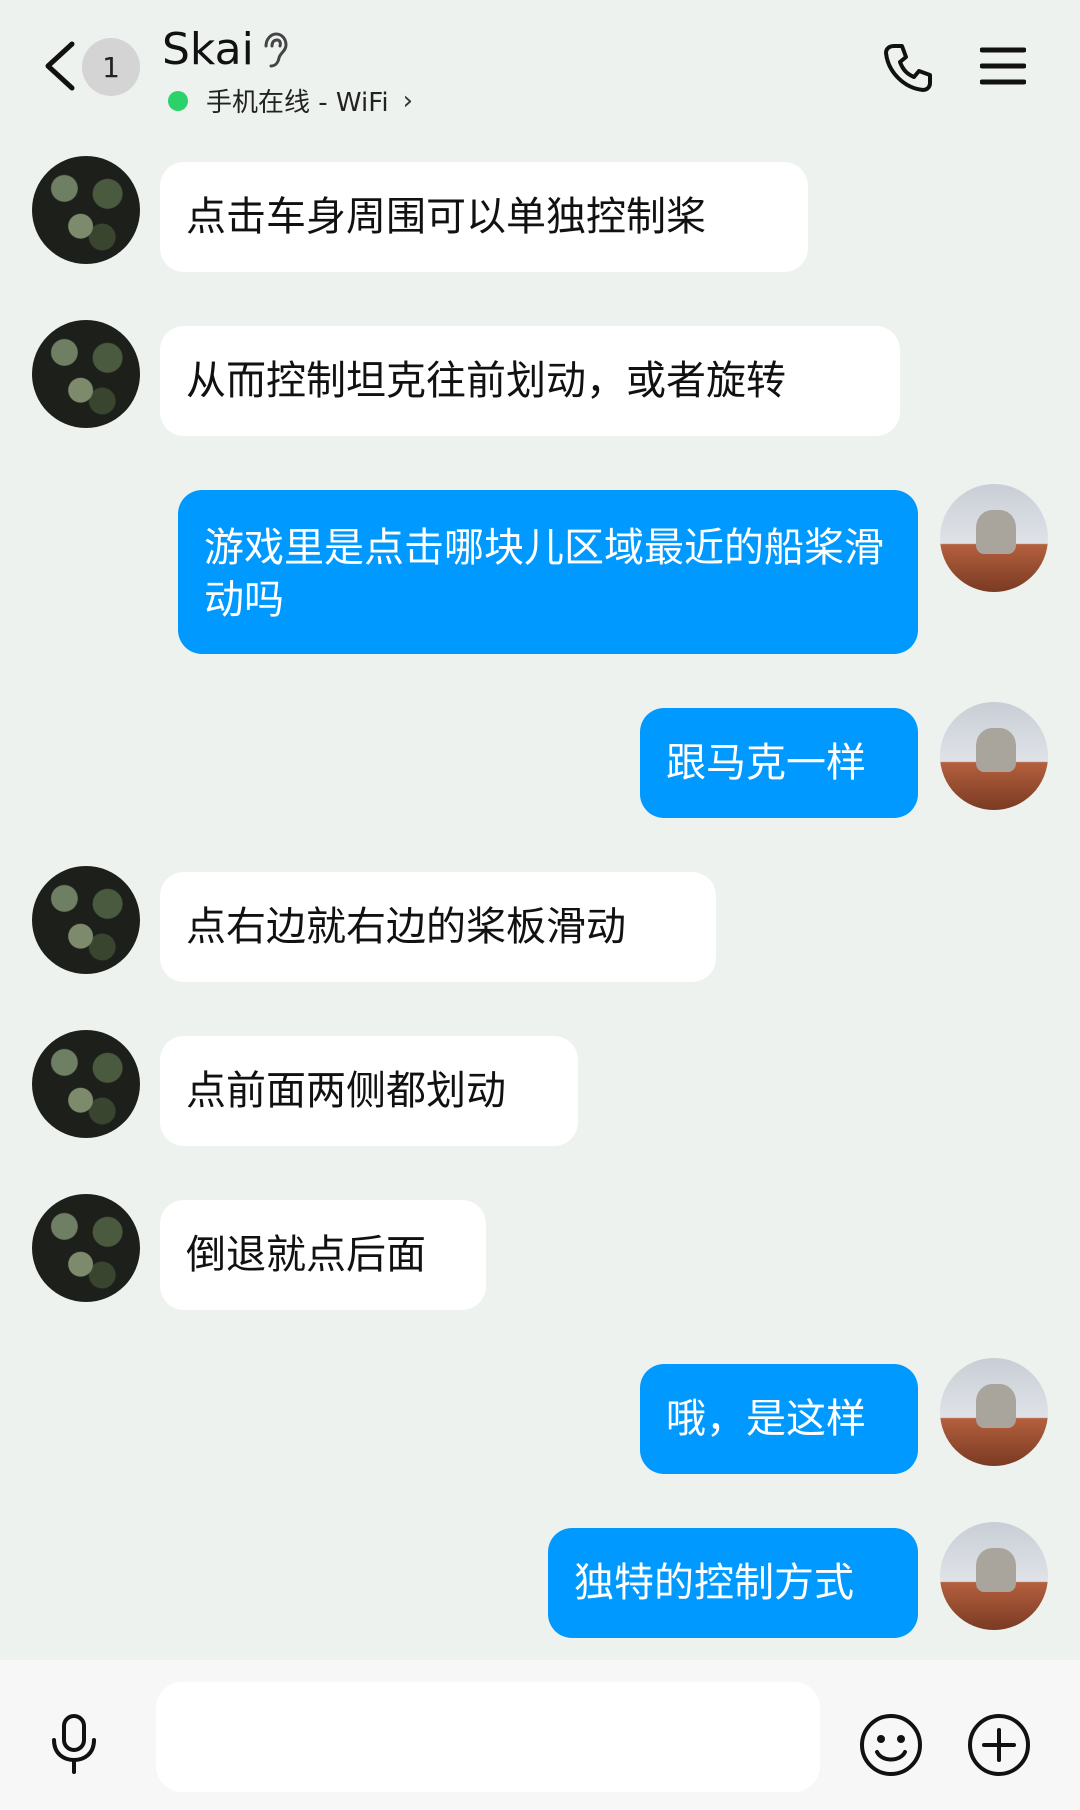 The width and height of the screenshot is (1080, 1810). Describe the element at coordinates (779, 763) in the screenshot. I see `message-bubble: 跟马克一样` at that location.